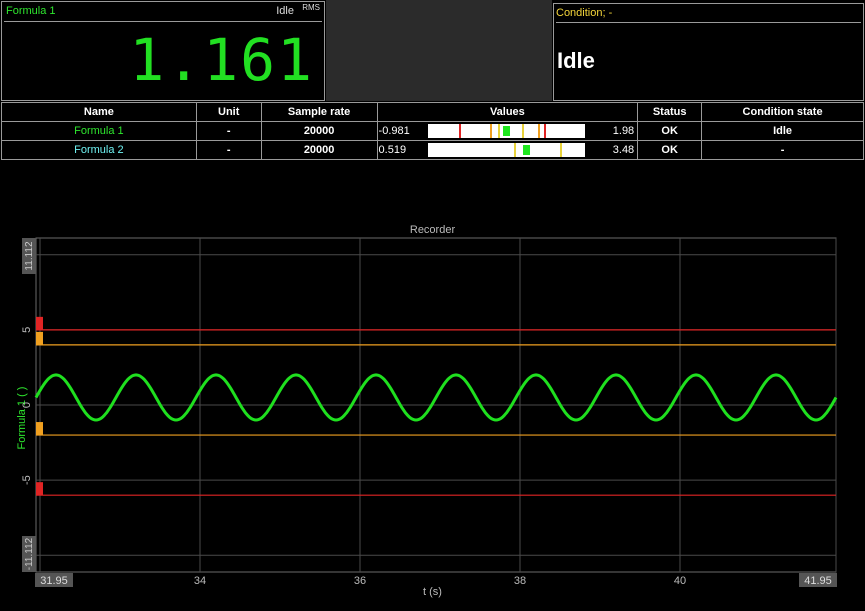  Describe the element at coordinates (27, 405) in the screenshot. I see `y-tick-label: 0` at that location.